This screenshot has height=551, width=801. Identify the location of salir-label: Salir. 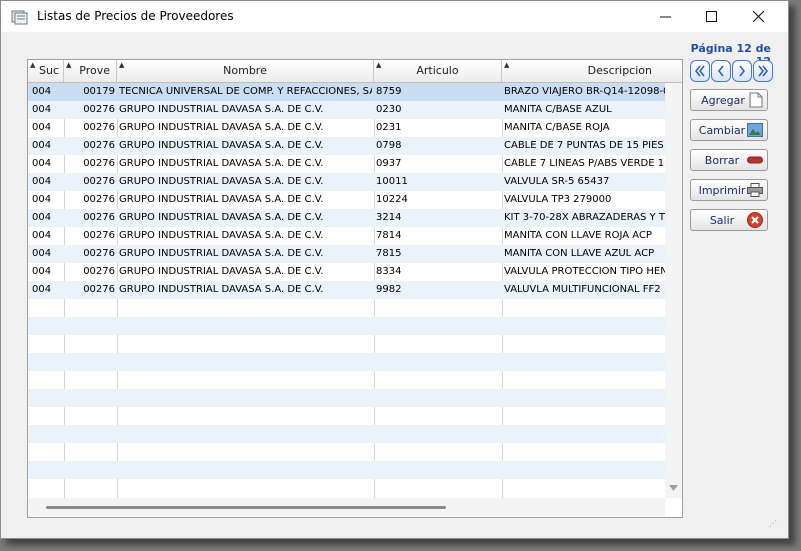
(722, 220).